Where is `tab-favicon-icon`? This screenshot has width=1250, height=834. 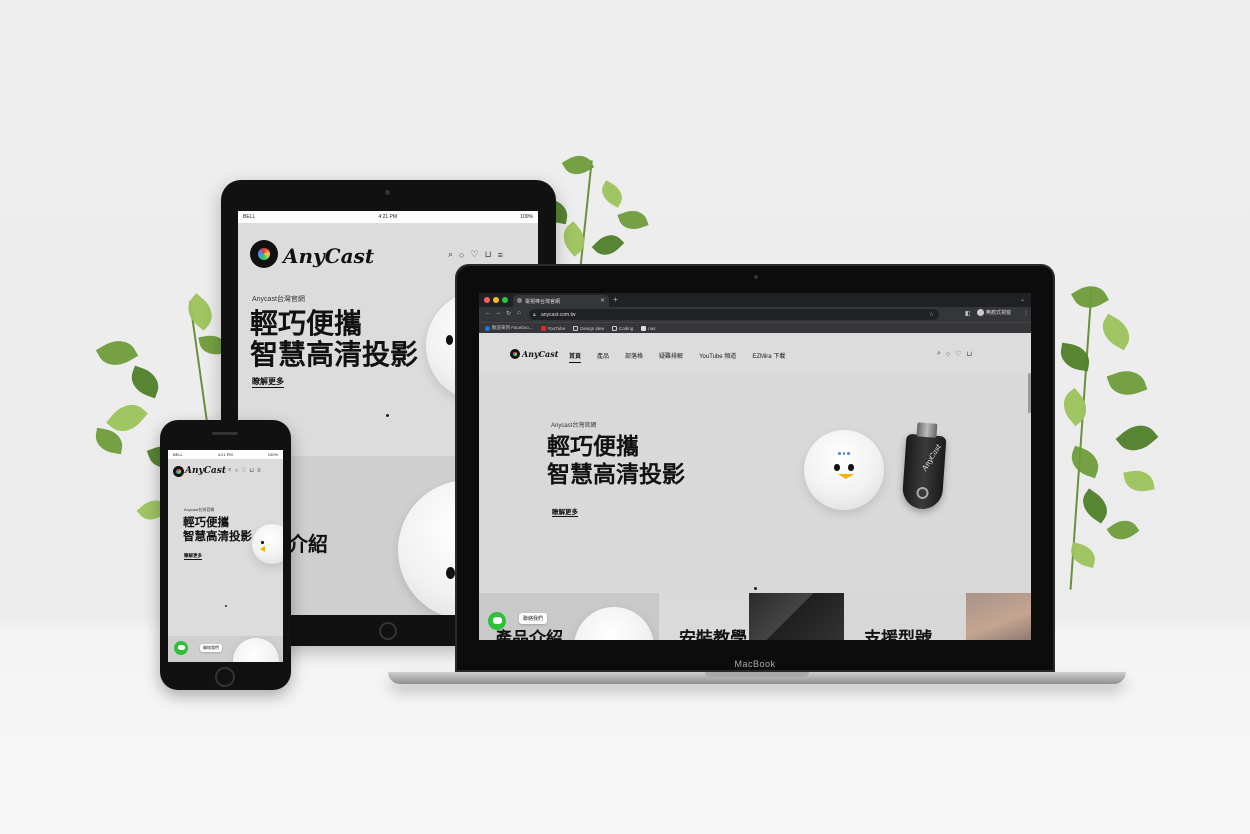 tab-favicon-icon is located at coordinates (519, 300).